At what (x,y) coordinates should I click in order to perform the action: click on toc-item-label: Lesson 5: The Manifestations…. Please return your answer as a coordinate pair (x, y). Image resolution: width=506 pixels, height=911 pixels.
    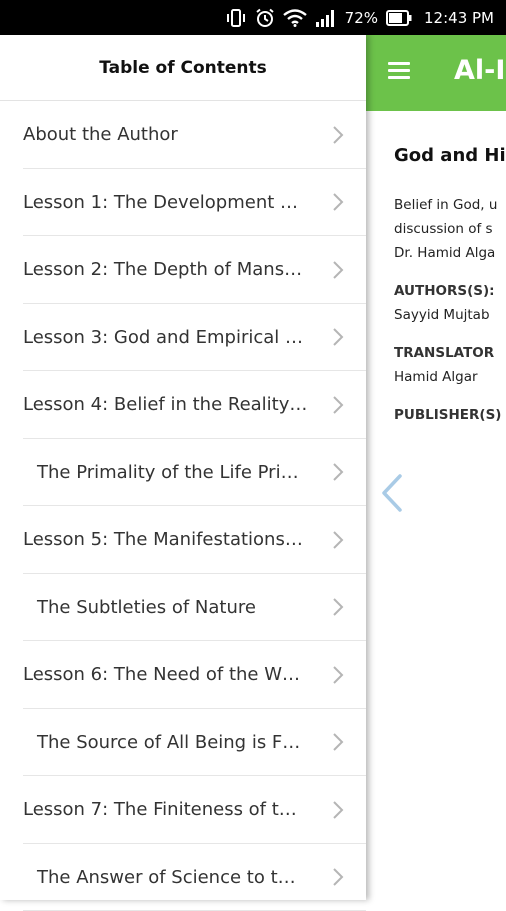
    Looking at the image, I should click on (151, 539).